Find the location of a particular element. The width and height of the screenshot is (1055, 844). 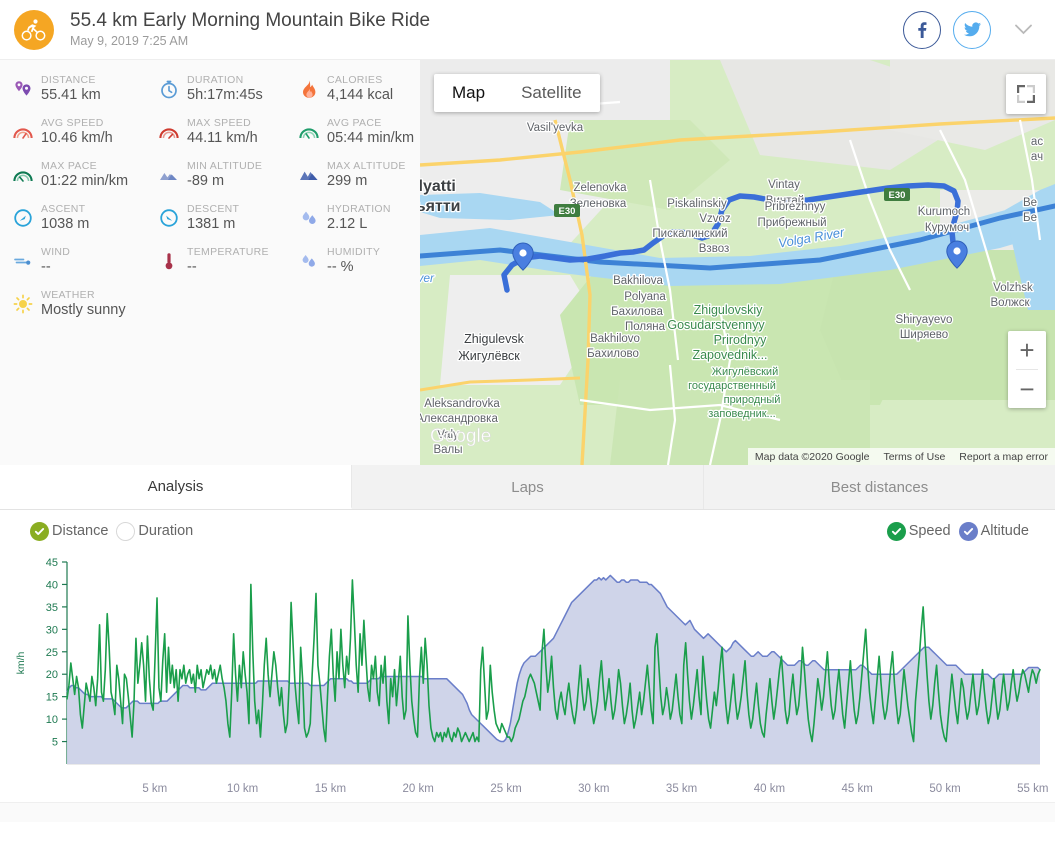

tab-best-distances: Best distances is located at coordinates (879, 487).